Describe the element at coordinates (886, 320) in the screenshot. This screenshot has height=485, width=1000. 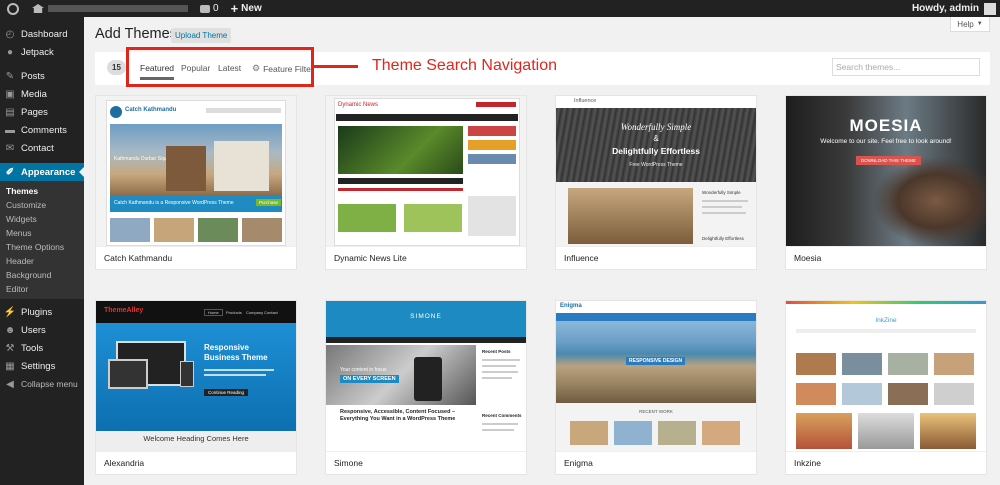
I see `inkzine-logo: InkZine` at that location.